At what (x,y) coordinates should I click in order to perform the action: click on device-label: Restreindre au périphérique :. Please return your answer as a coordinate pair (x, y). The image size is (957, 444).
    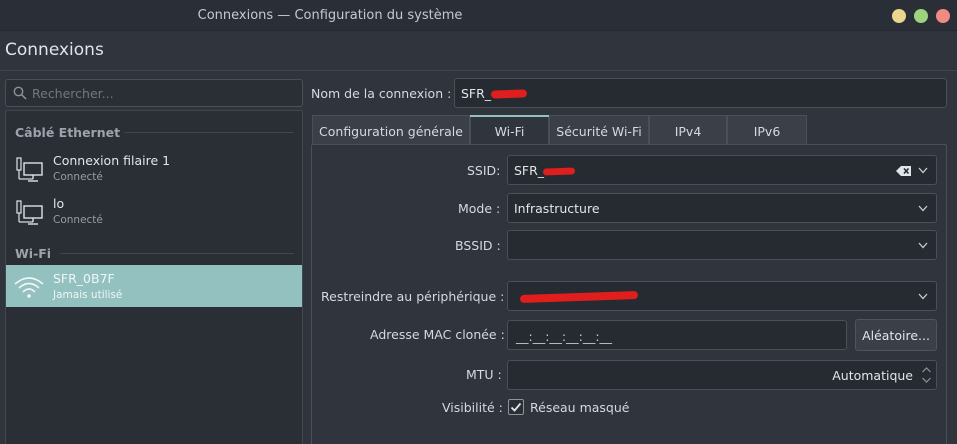
    Looking at the image, I should click on (413, 296).